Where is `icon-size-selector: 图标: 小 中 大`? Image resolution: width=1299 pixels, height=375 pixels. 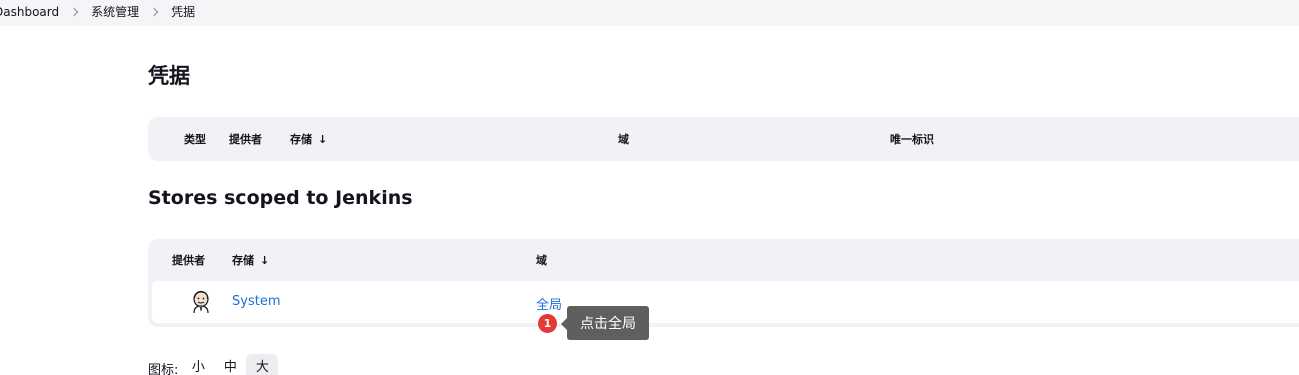 icon-size-selector: 图标: 小 中 大 is located at coordinates (213, 364).